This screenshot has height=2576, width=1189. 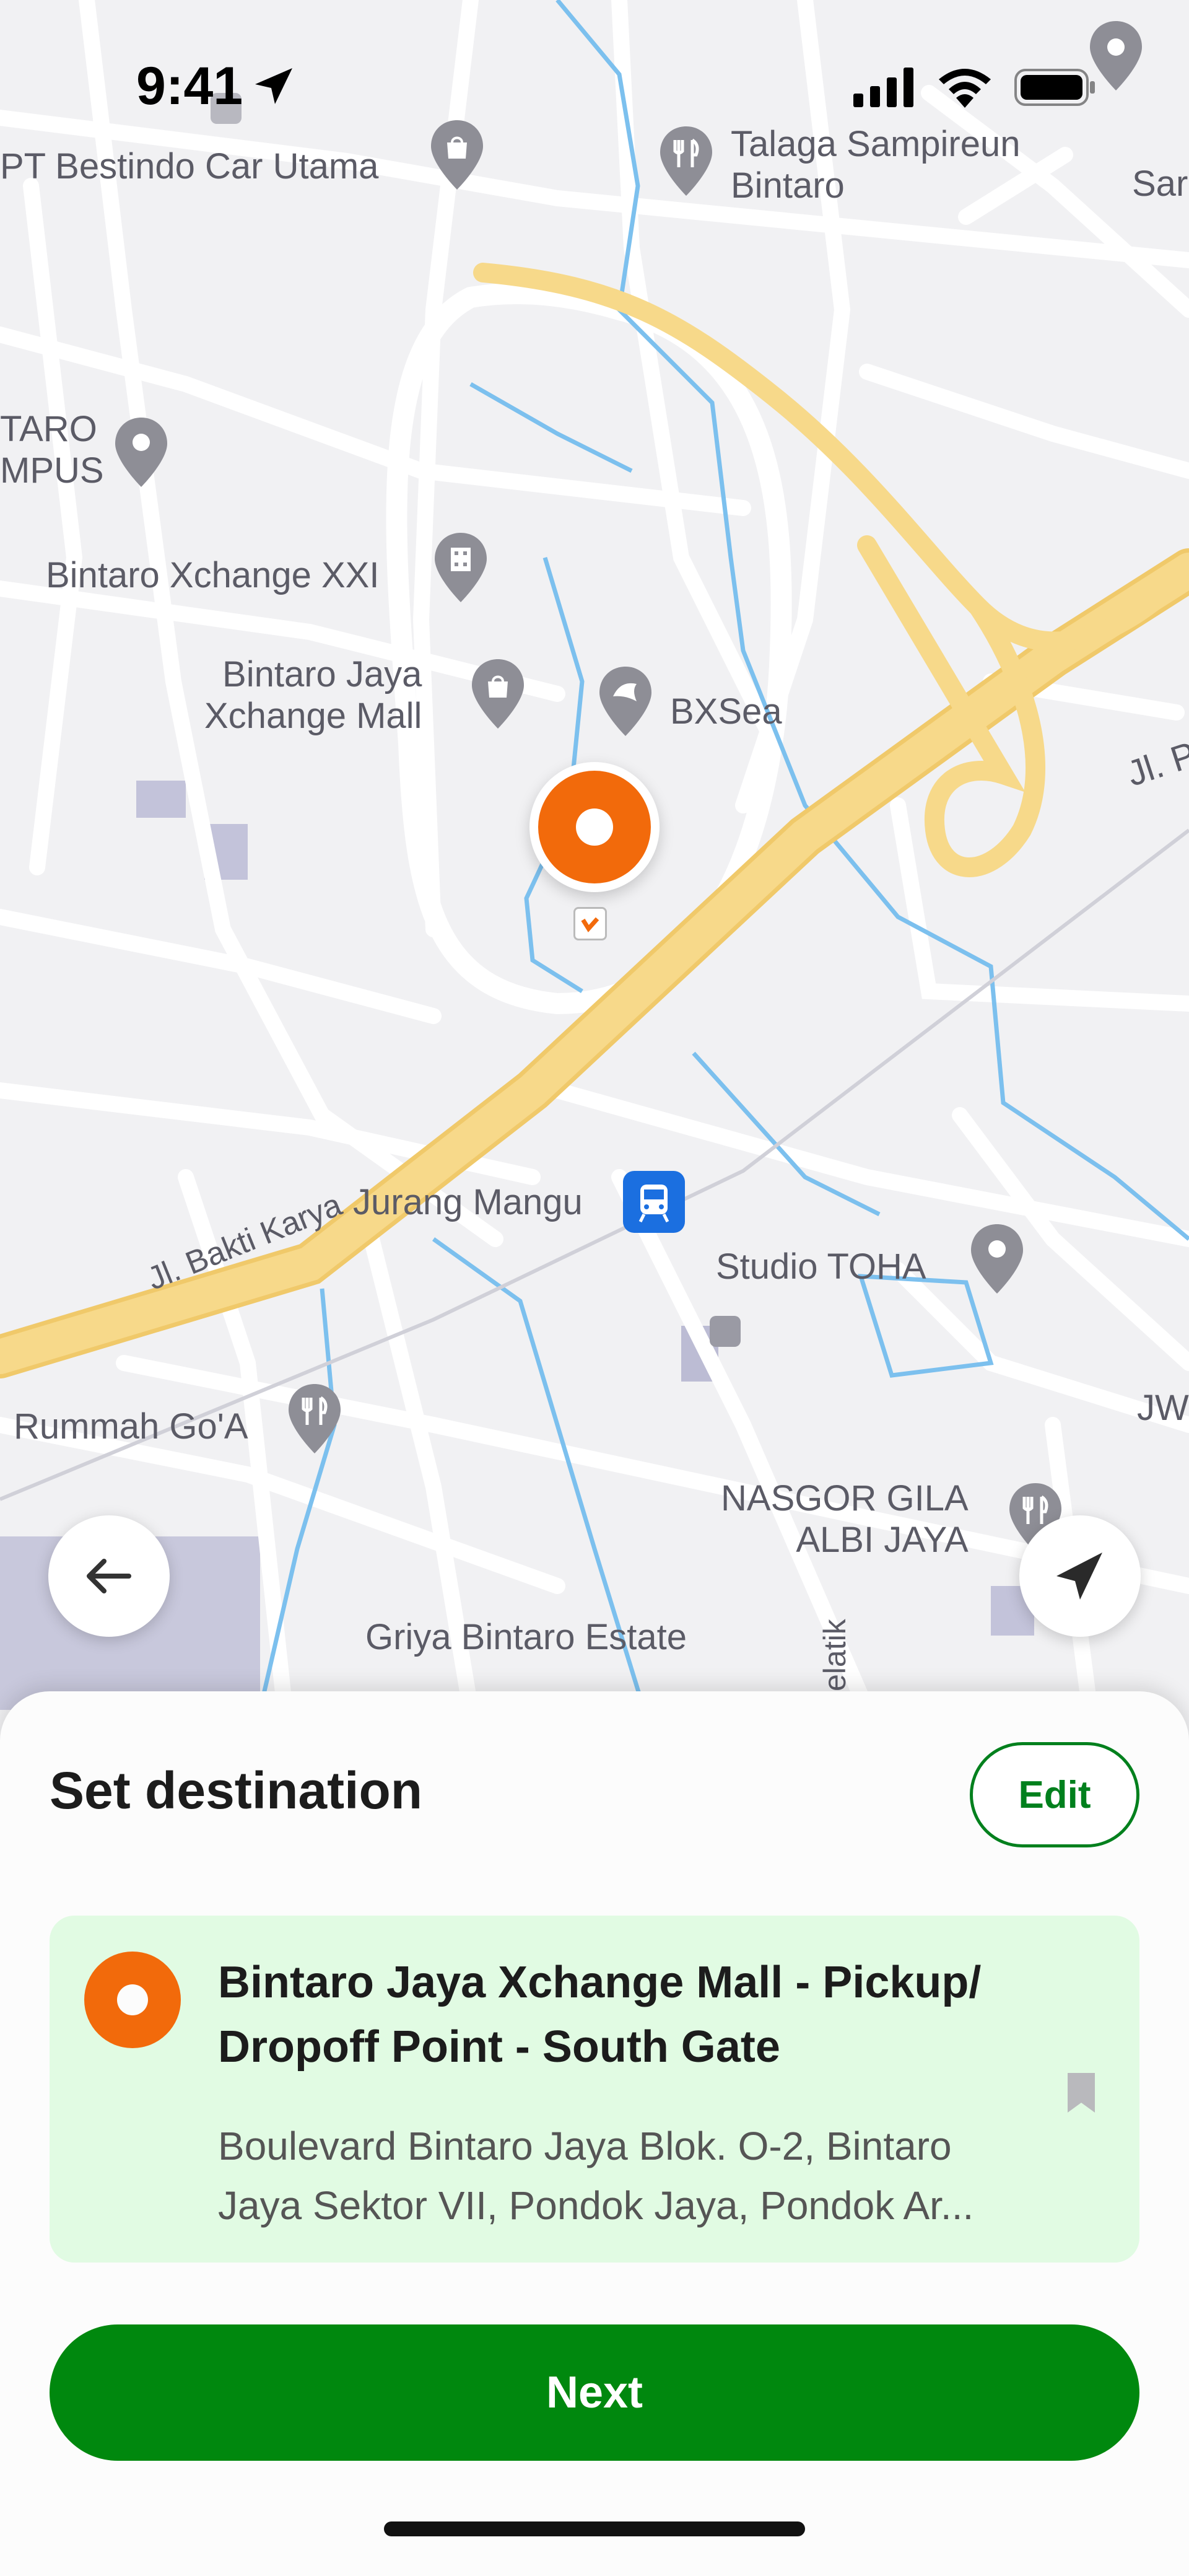 I want to click on navigation-arrow-icon, so click(x=1079, y=1576).